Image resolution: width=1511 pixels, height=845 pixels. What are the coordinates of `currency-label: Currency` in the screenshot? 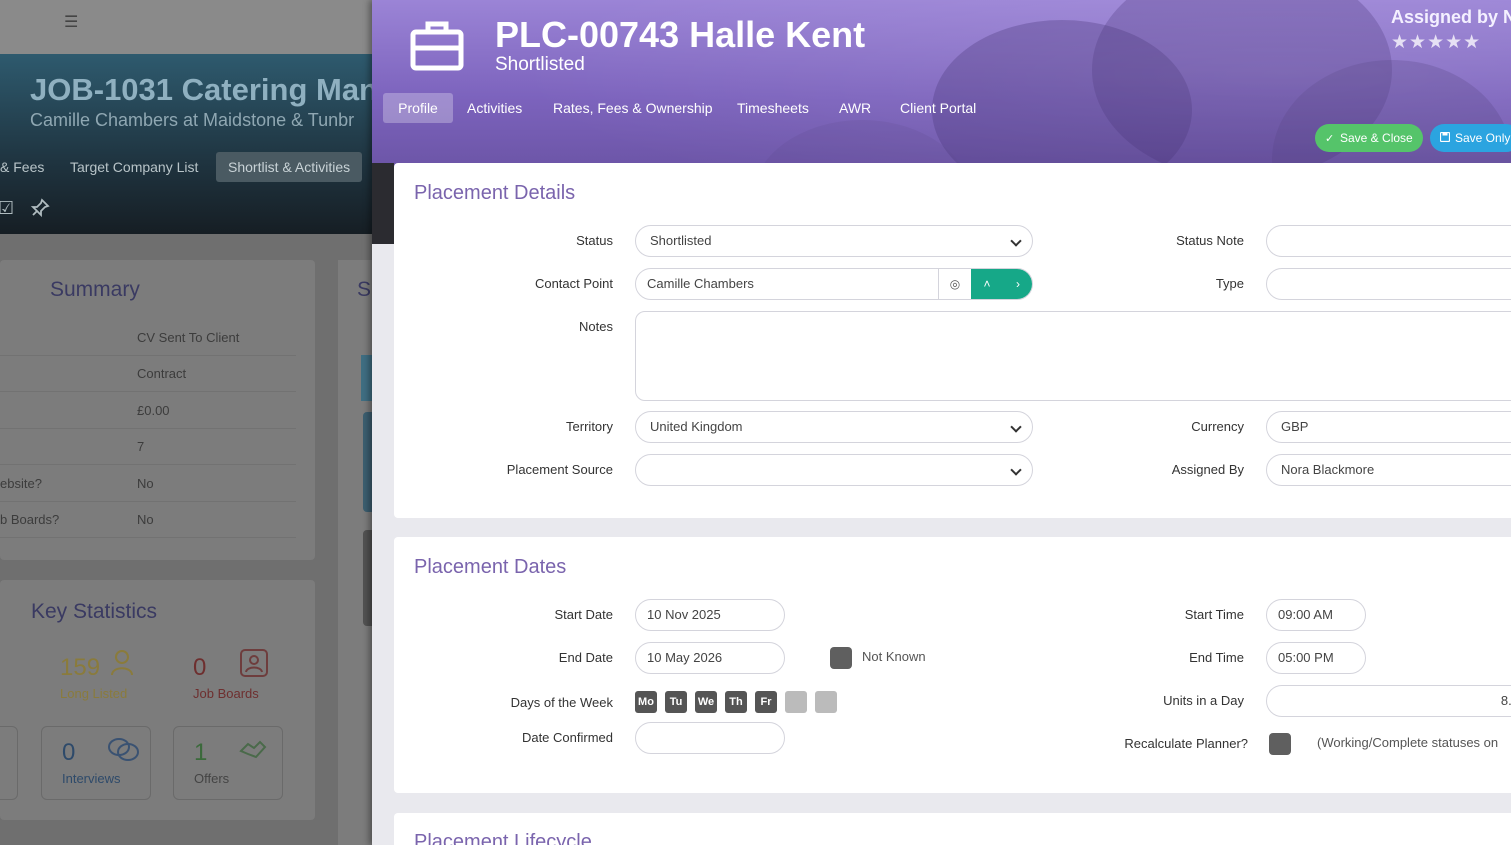 It's located at (1217, 426).